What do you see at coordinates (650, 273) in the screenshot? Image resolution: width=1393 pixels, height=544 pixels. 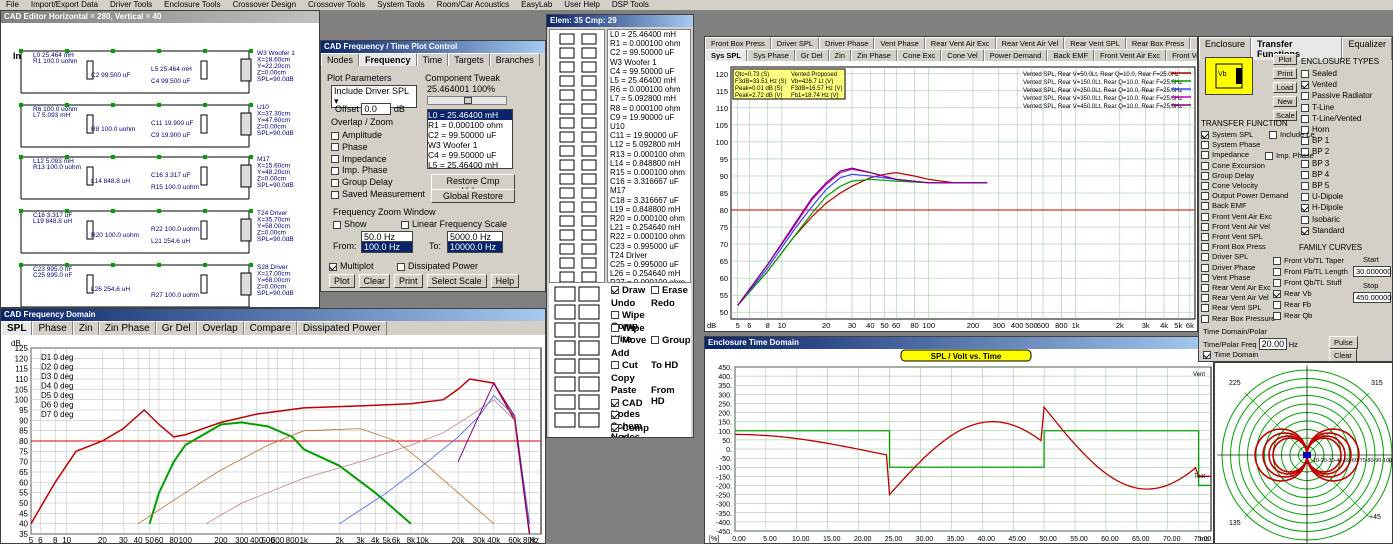 I see `element-item: L26 = 0.254640 mH` at bounding box center [650, 273].